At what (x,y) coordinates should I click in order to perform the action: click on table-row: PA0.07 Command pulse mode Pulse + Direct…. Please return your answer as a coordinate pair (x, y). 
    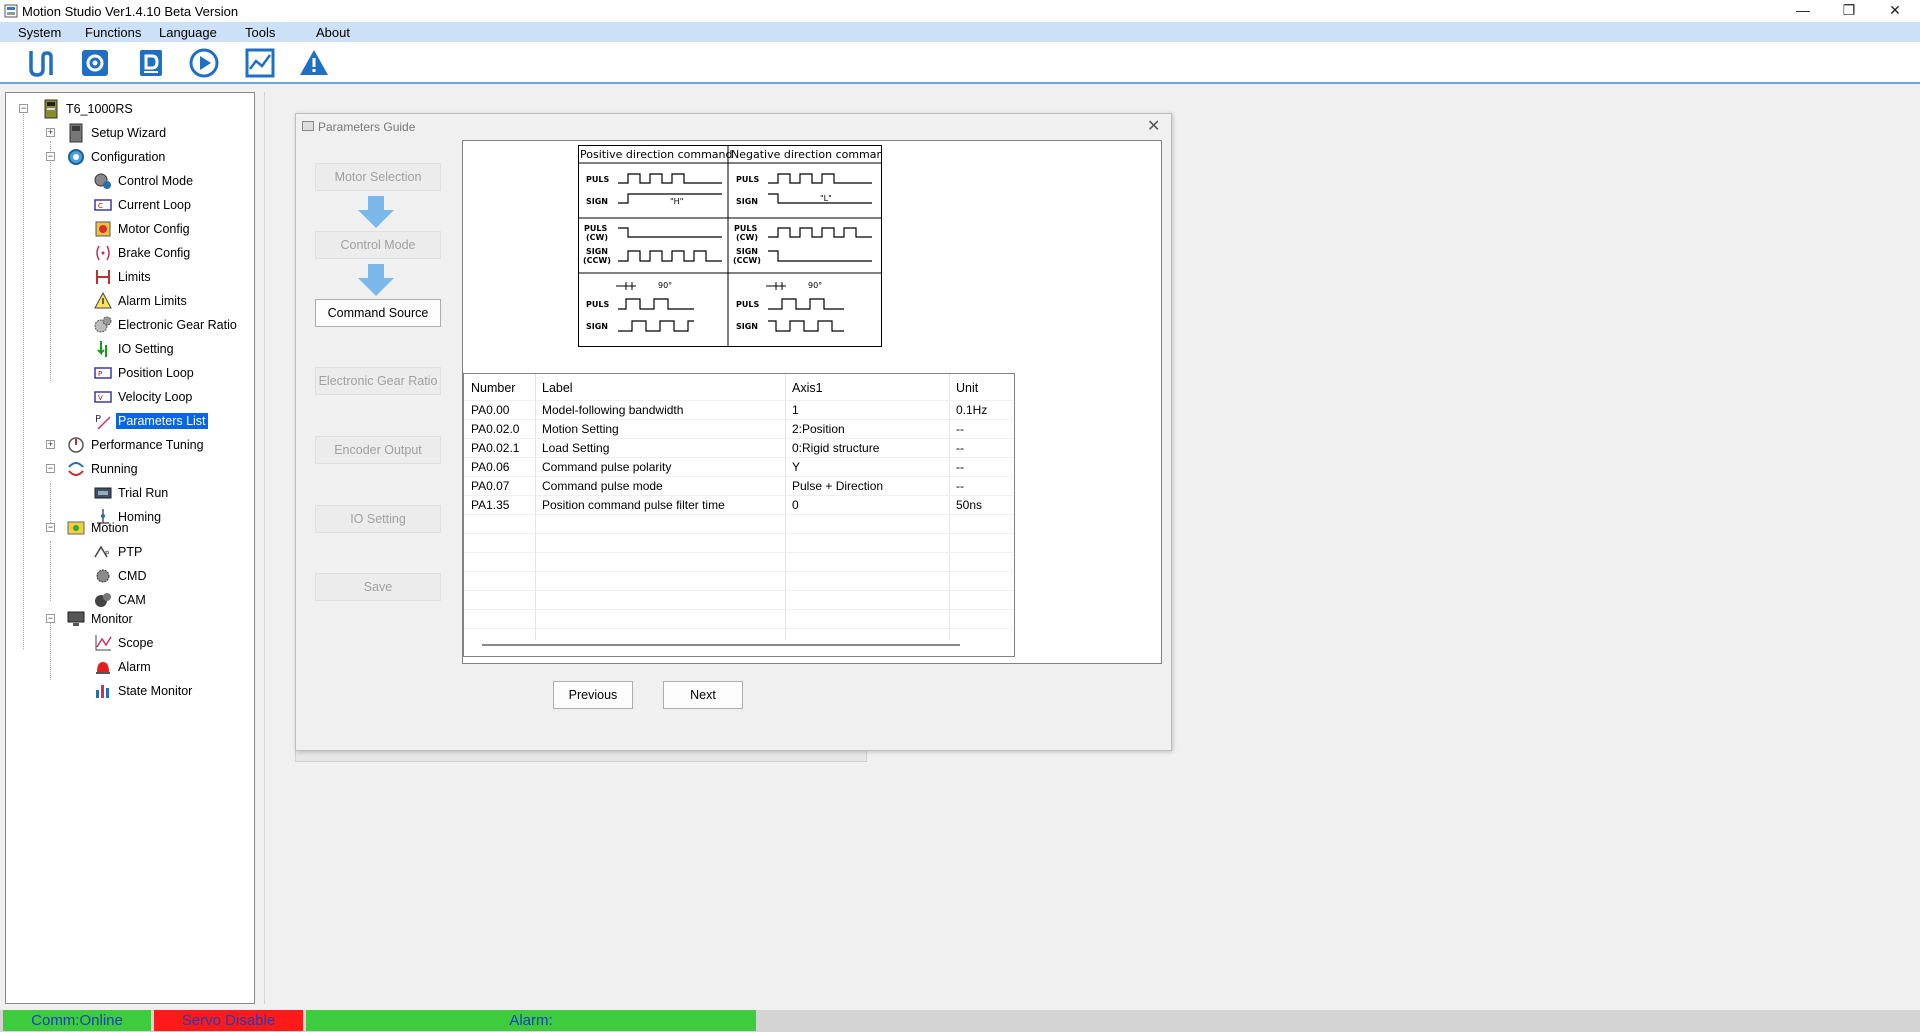
    Looking at the image, I should click on (739, 485).